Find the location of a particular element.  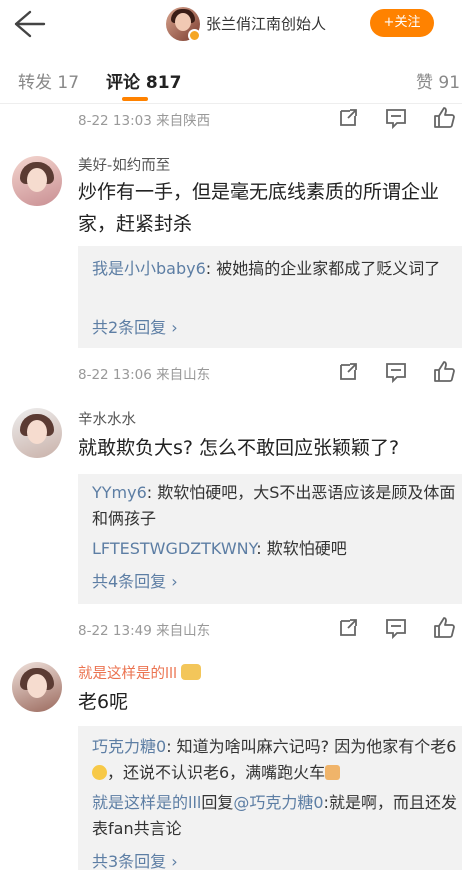

comment-time-location: 8-22 13:49 来自山东 is located at coordinates (144, 631).